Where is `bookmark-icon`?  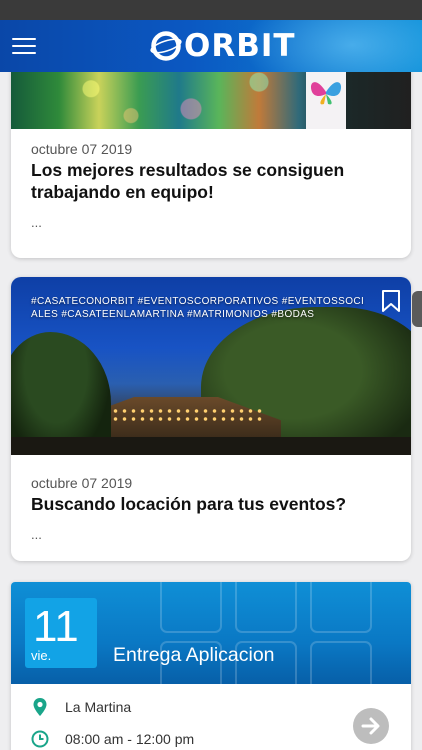 bookmark-icon is located at coordinates (391, 301).